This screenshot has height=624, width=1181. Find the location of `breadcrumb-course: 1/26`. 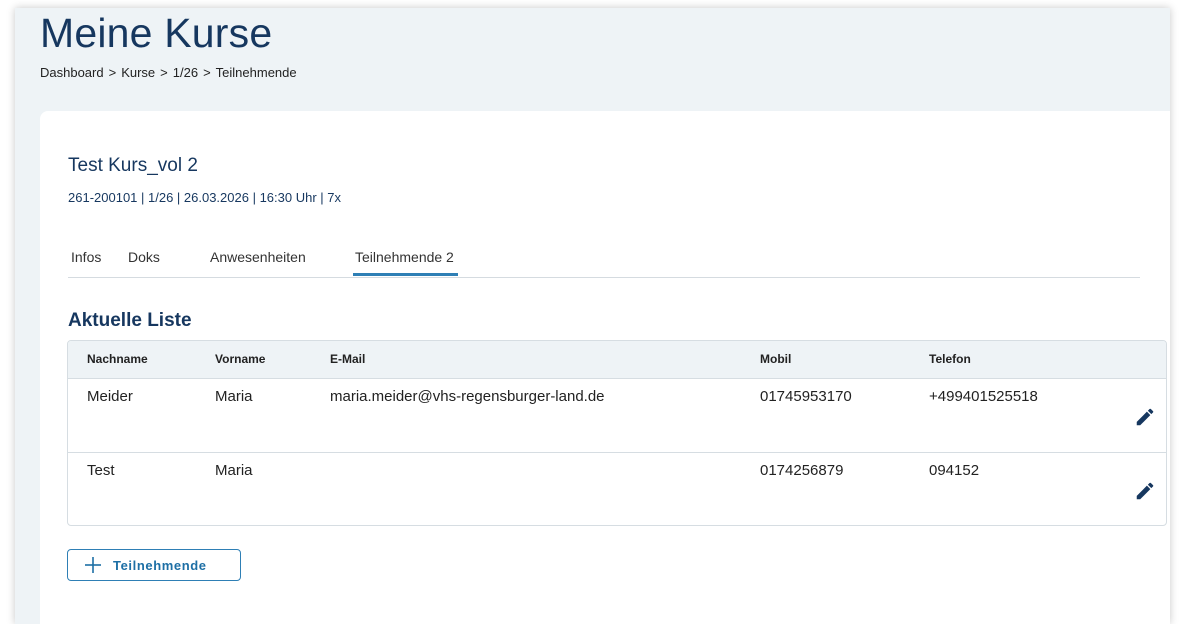

breadcrumb-course: 1/26 is located at coordinates (185, 72).